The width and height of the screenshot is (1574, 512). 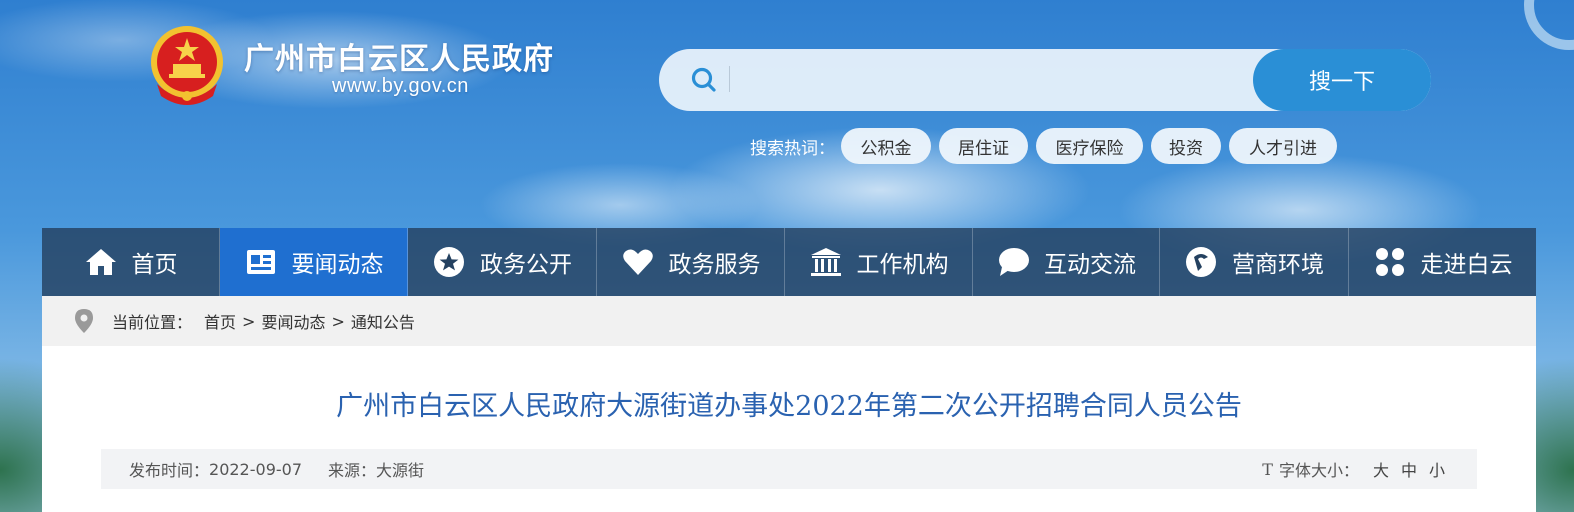 I want to click on publish-date: 2022-09-07, so click(x=255, y=469).